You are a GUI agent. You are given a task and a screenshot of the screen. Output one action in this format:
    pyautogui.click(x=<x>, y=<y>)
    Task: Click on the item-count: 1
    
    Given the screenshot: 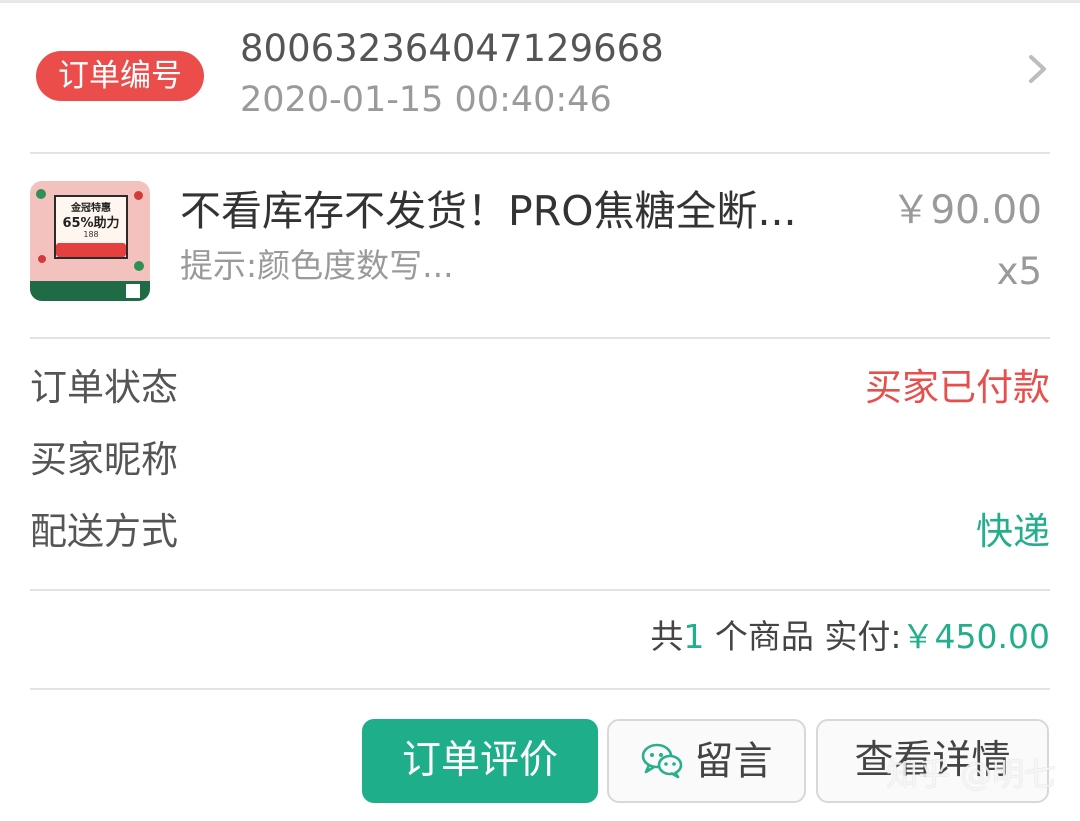 What is the action you would take?
    pyautogui.click(x=694, y=636)
    